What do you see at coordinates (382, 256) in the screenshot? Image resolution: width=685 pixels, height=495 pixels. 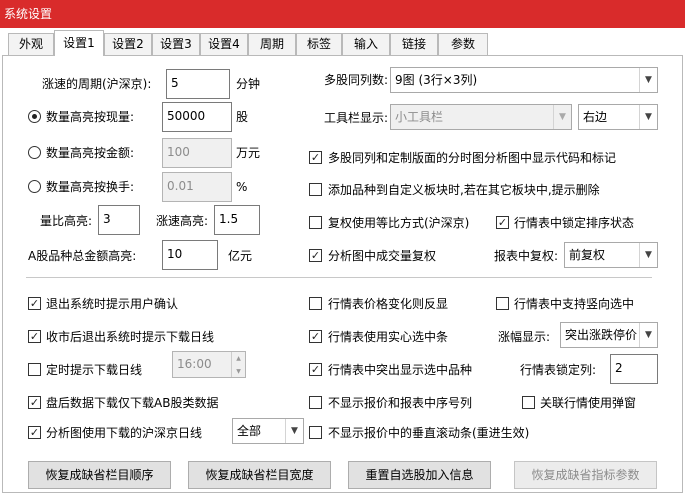 I see `volume-adjust-label: 分析图中成交量复权` at bounding box center [382, 256].